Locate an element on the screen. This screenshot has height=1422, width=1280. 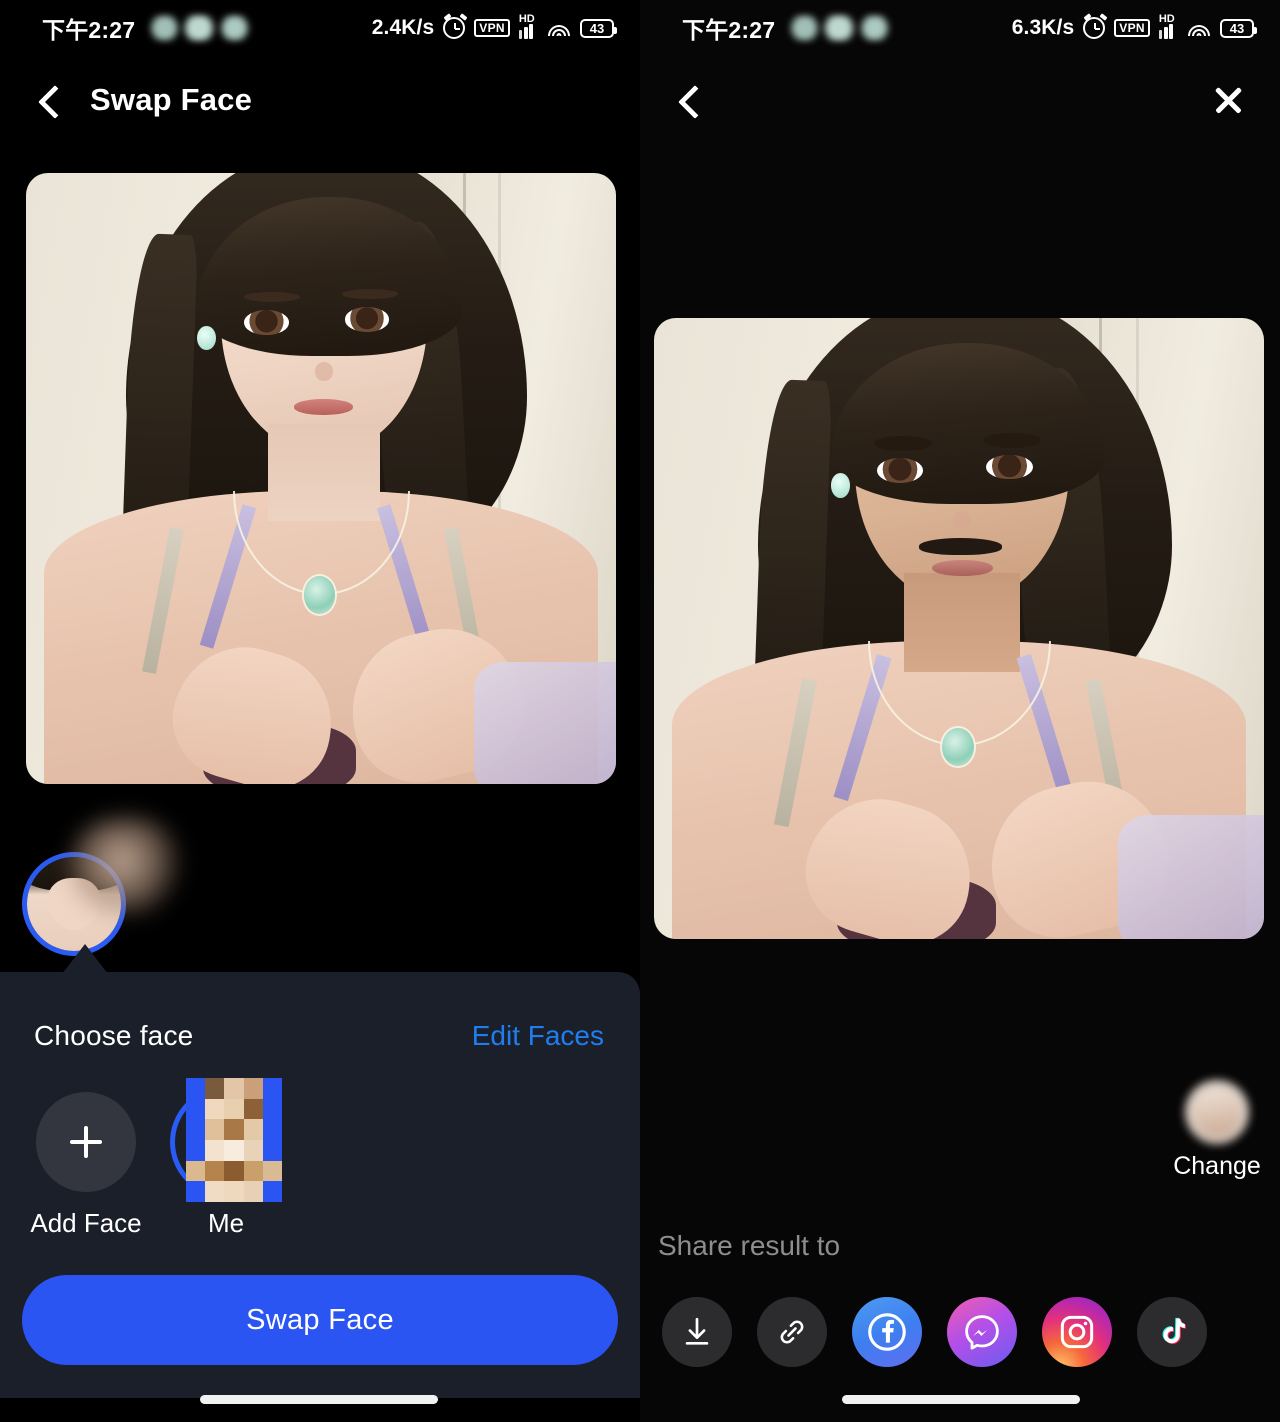
selected-face-avatar is located at coordinates (74, 904).